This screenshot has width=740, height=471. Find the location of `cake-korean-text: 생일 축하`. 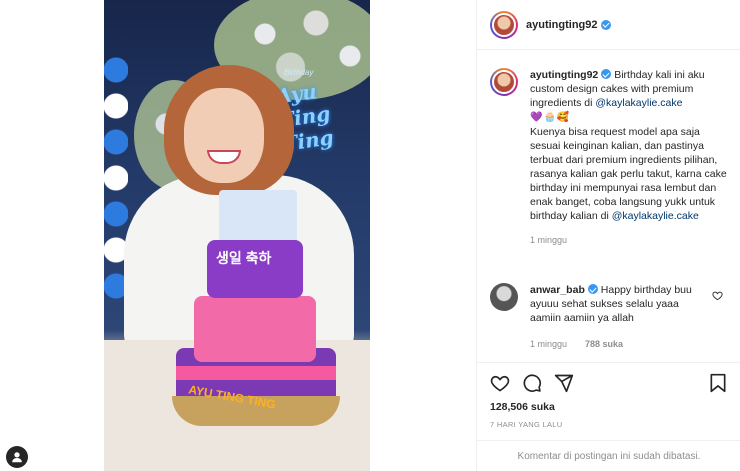

cake-korean-text: 생일 축하 is located at coordinates (244, 258).